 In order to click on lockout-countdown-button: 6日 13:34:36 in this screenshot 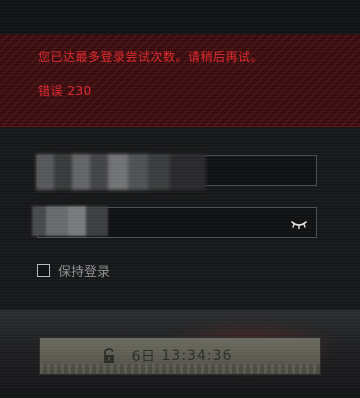, I will do `click(180, 356)`.